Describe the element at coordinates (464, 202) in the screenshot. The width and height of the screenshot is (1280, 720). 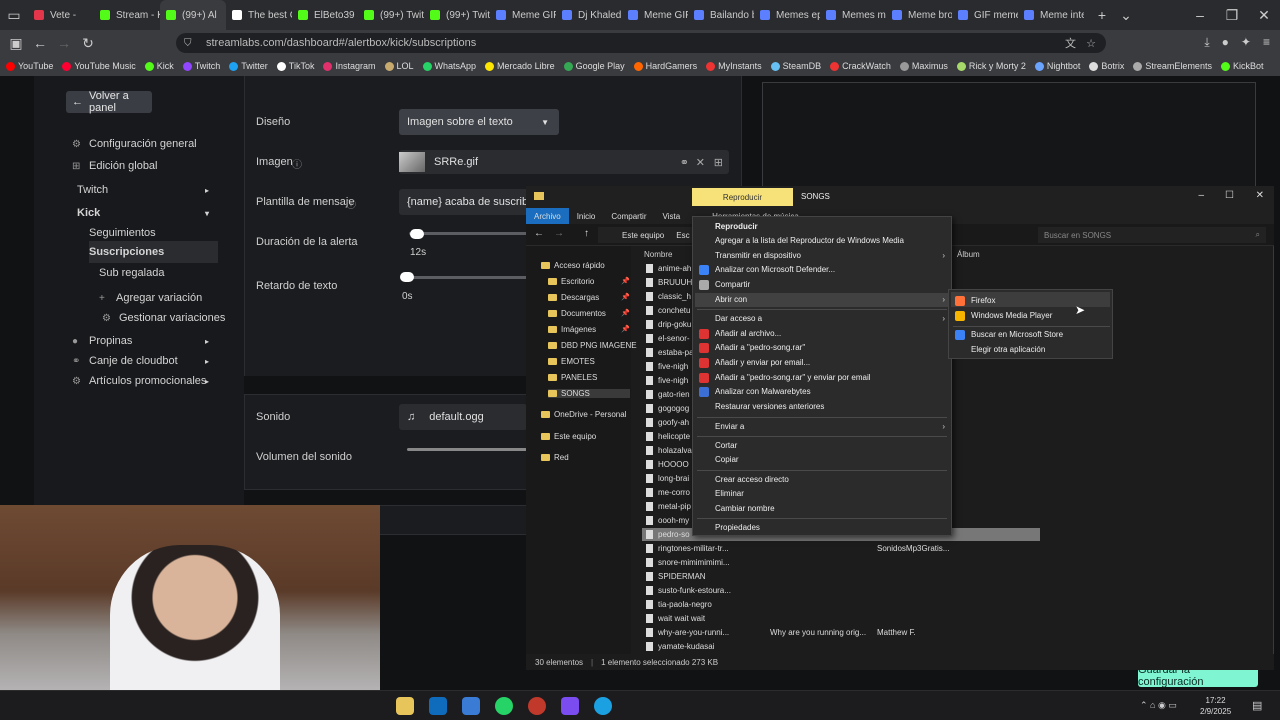
I see `template-input: {name} acaba de suscribirse` at that location.